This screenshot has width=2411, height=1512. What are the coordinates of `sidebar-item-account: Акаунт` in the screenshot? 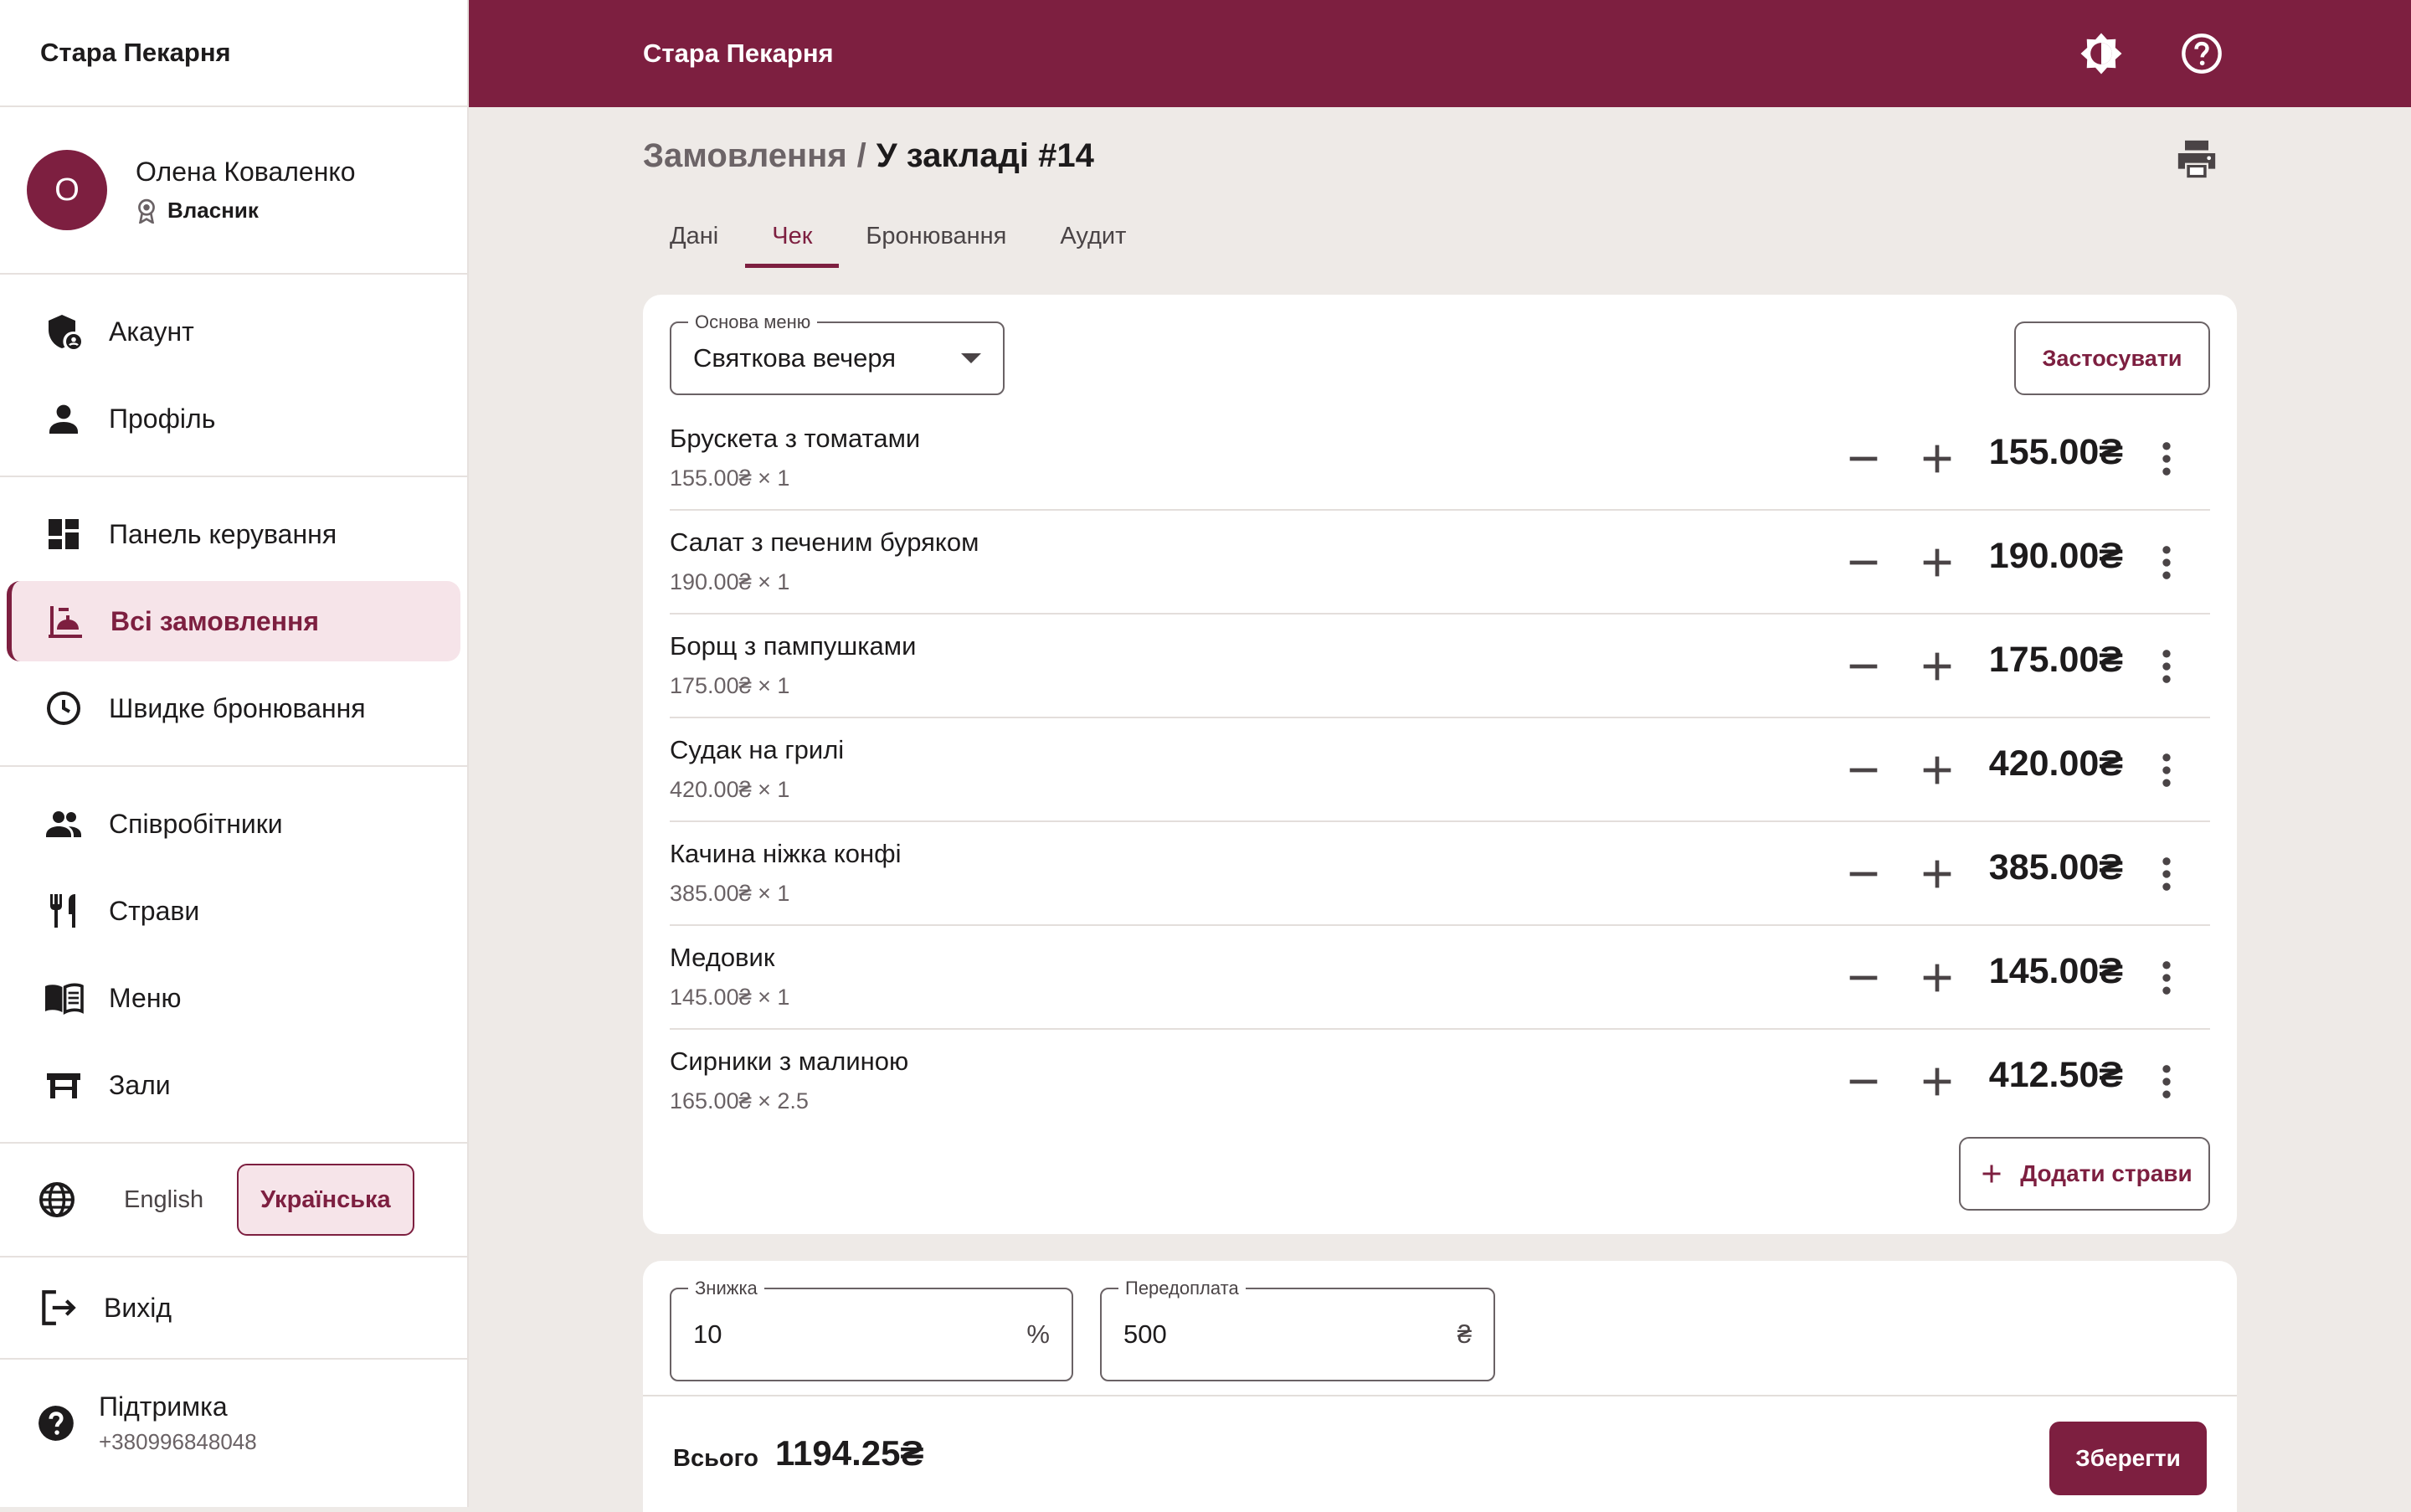 It's located at (233, 331).